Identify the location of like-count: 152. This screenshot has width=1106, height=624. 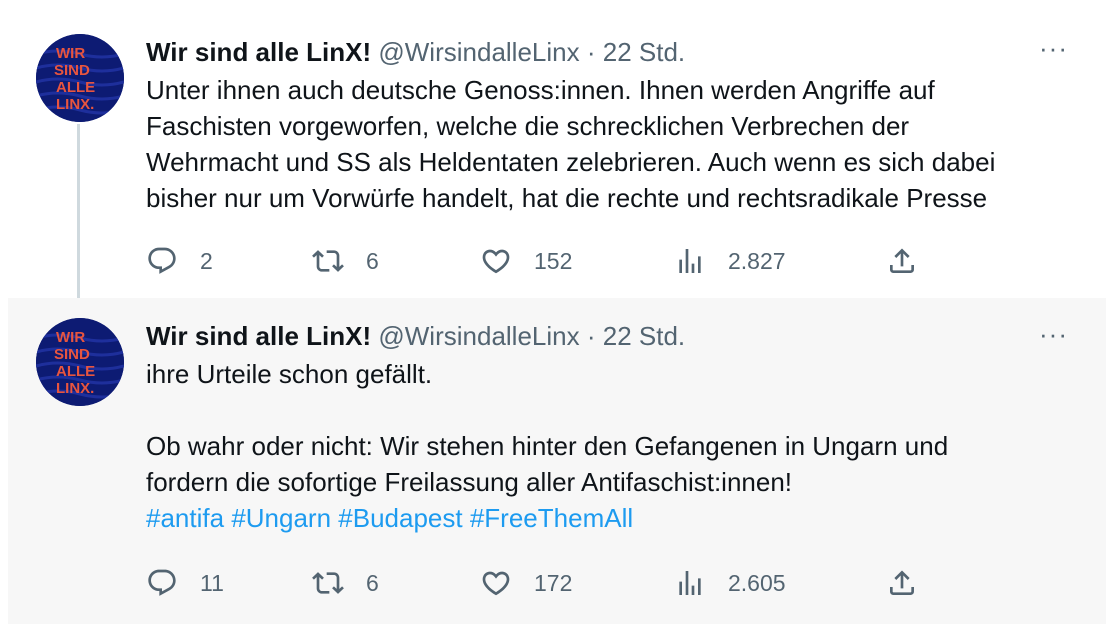
(553, 260).